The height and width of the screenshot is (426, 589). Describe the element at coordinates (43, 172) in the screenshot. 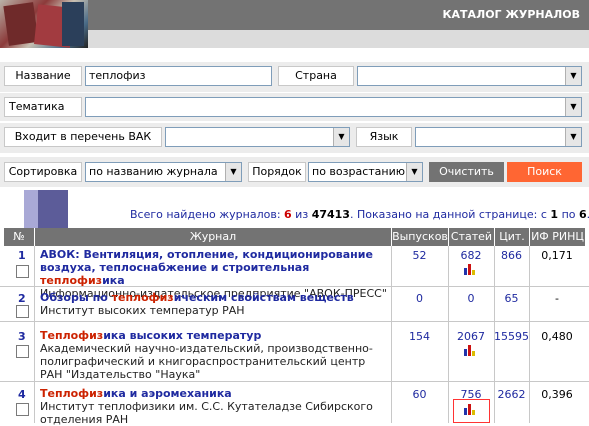

I see `sort-label: Сортировка` at that location.